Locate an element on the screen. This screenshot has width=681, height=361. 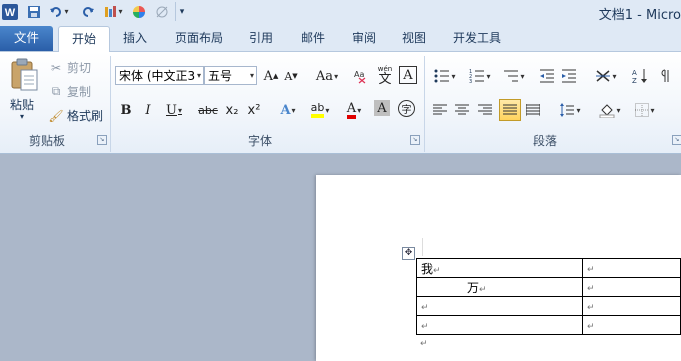
window-title: 文档1 - Micro is located at coordinates (639, 15).